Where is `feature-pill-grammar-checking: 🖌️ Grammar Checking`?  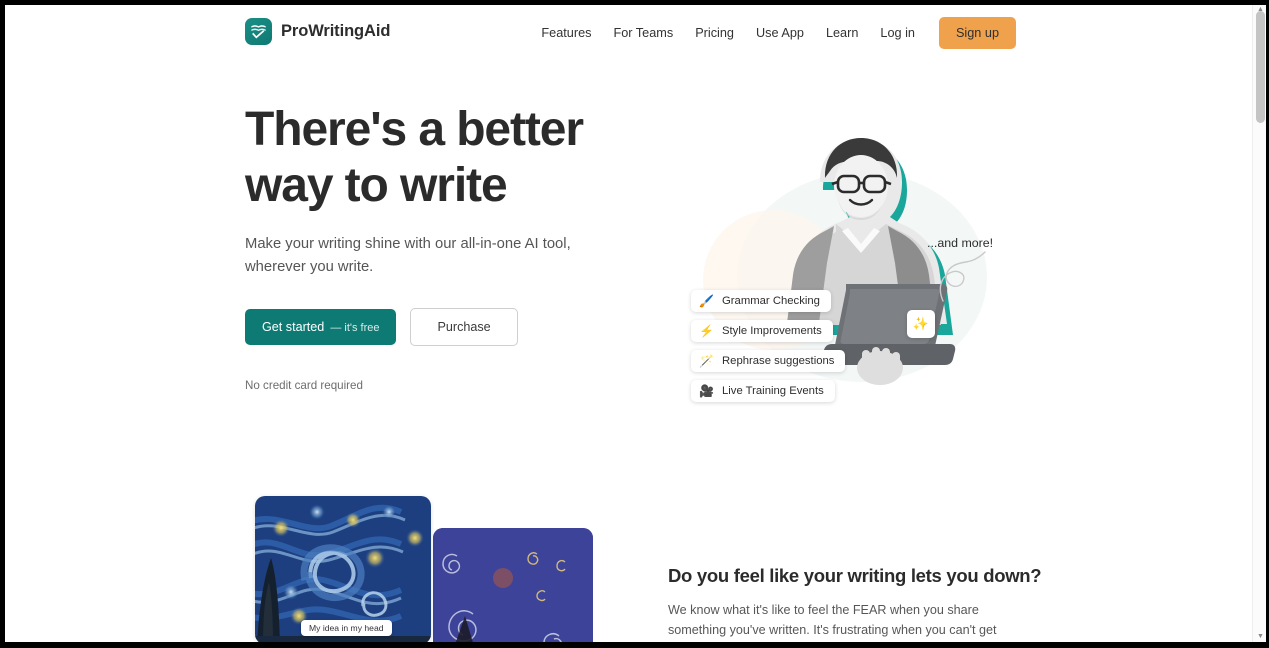 feature-pill-grammar-checking: 🖌️ Grammar Checking is located at coordinates (761, 301).